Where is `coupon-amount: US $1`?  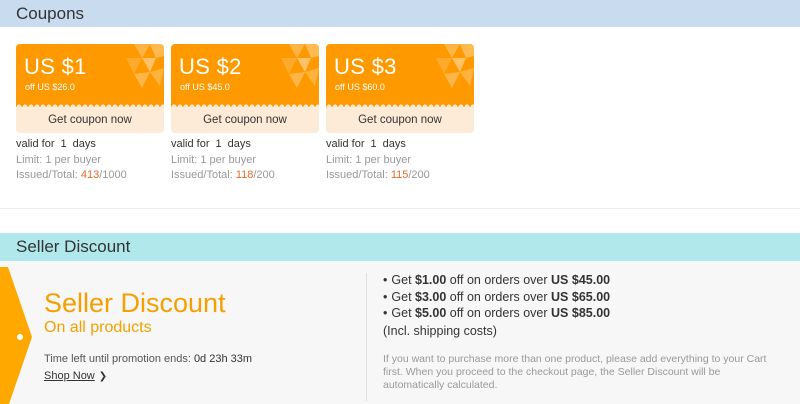
coupon-amount: US $1 is located at coordinates (55, 66).